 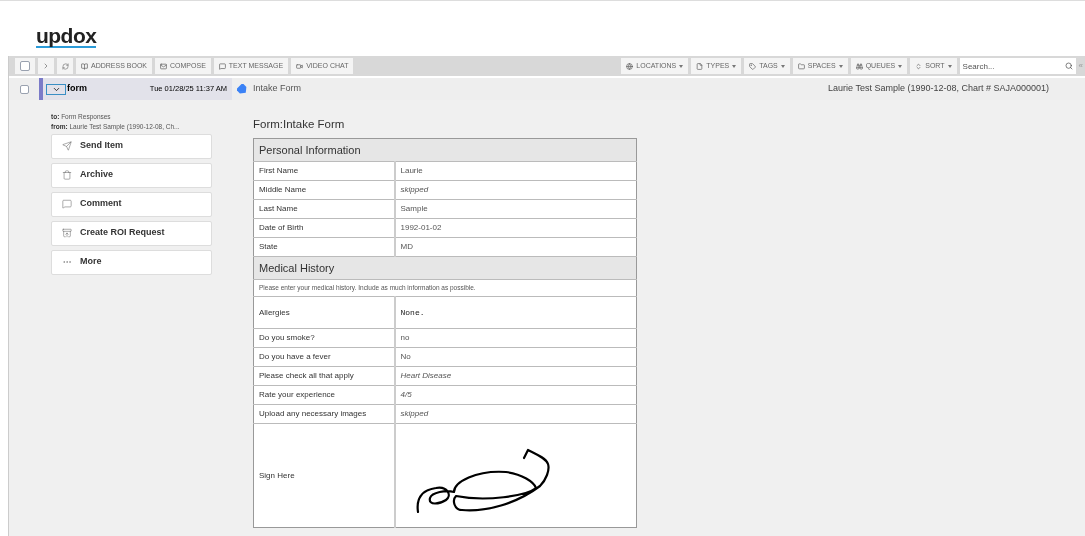 I want to click on action-button: Create ROI Request, so click(x=131, y=233).